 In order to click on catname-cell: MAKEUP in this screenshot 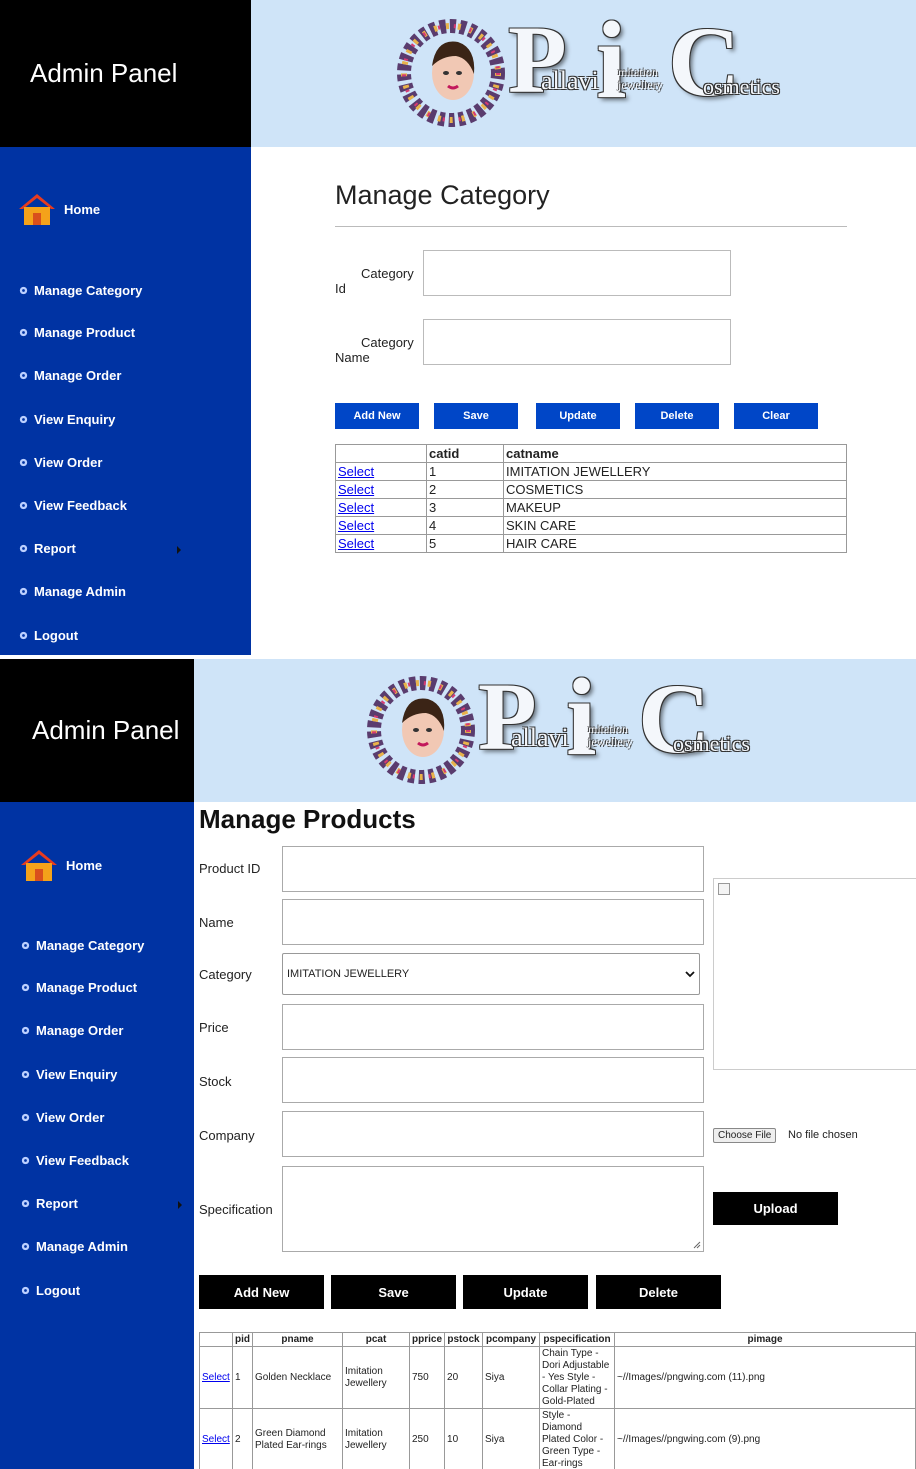, I will do `click(675, 507)`.